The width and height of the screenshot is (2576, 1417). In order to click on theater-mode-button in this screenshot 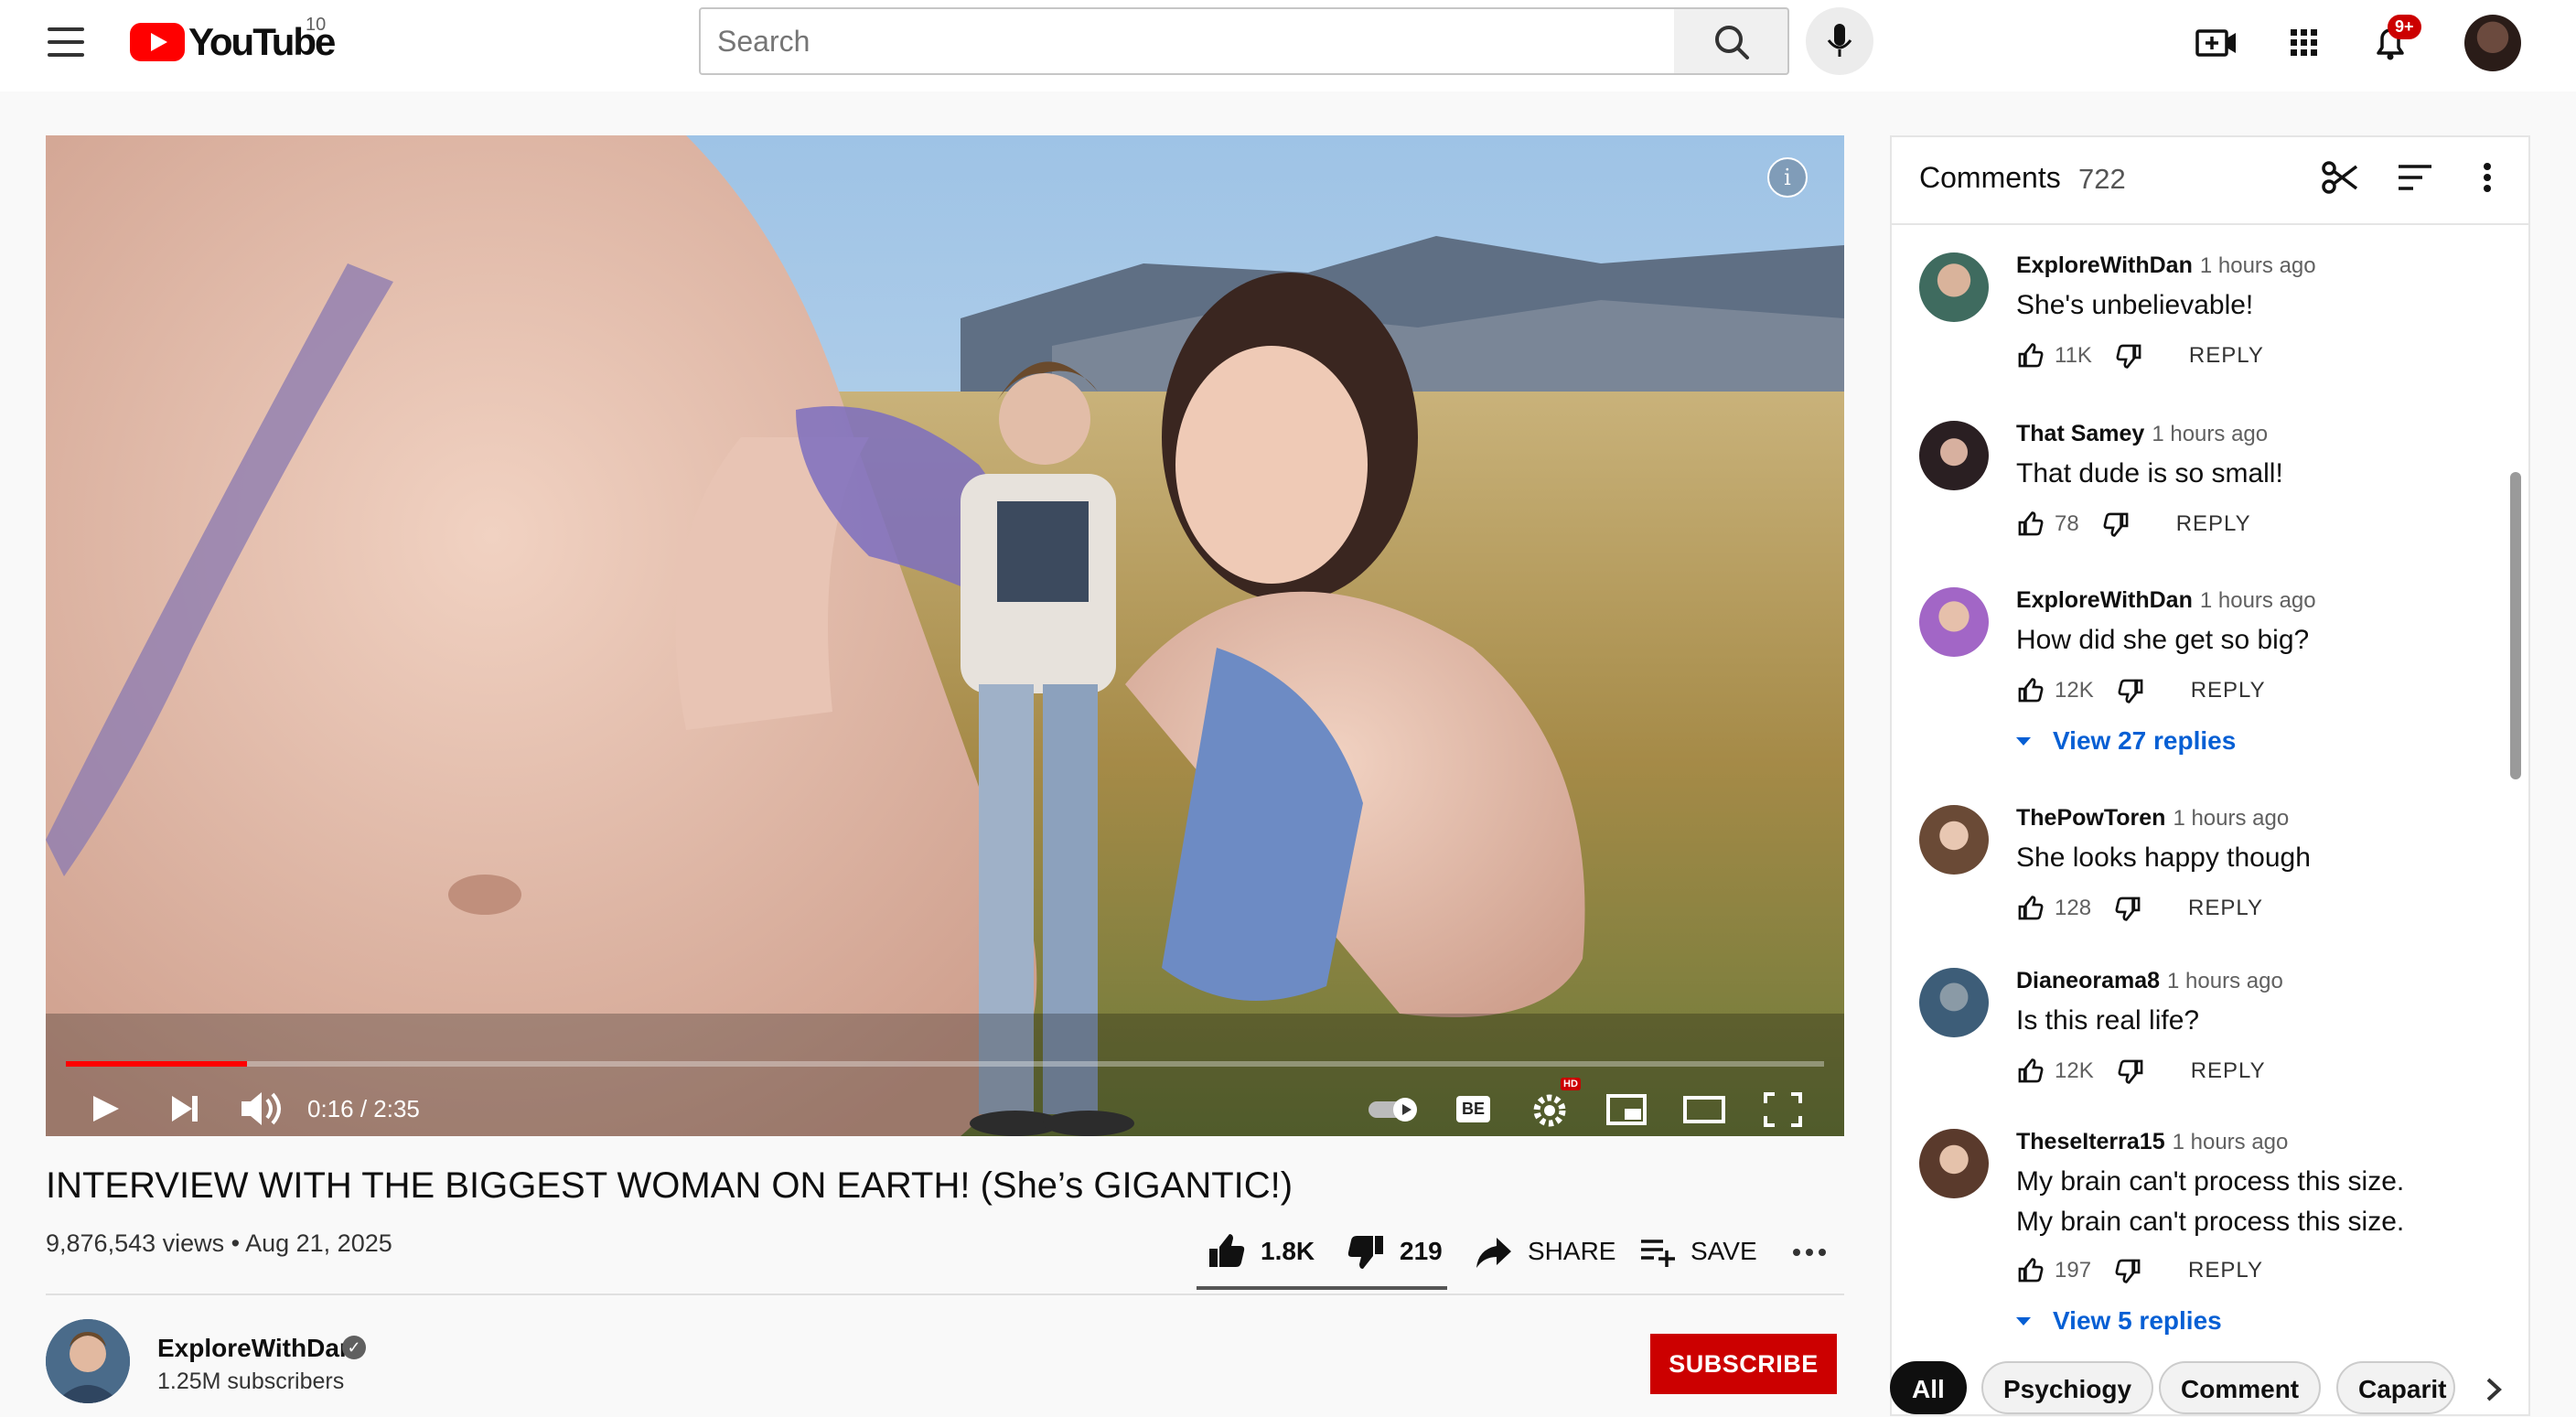, I will do `click(1704, 1108)`.